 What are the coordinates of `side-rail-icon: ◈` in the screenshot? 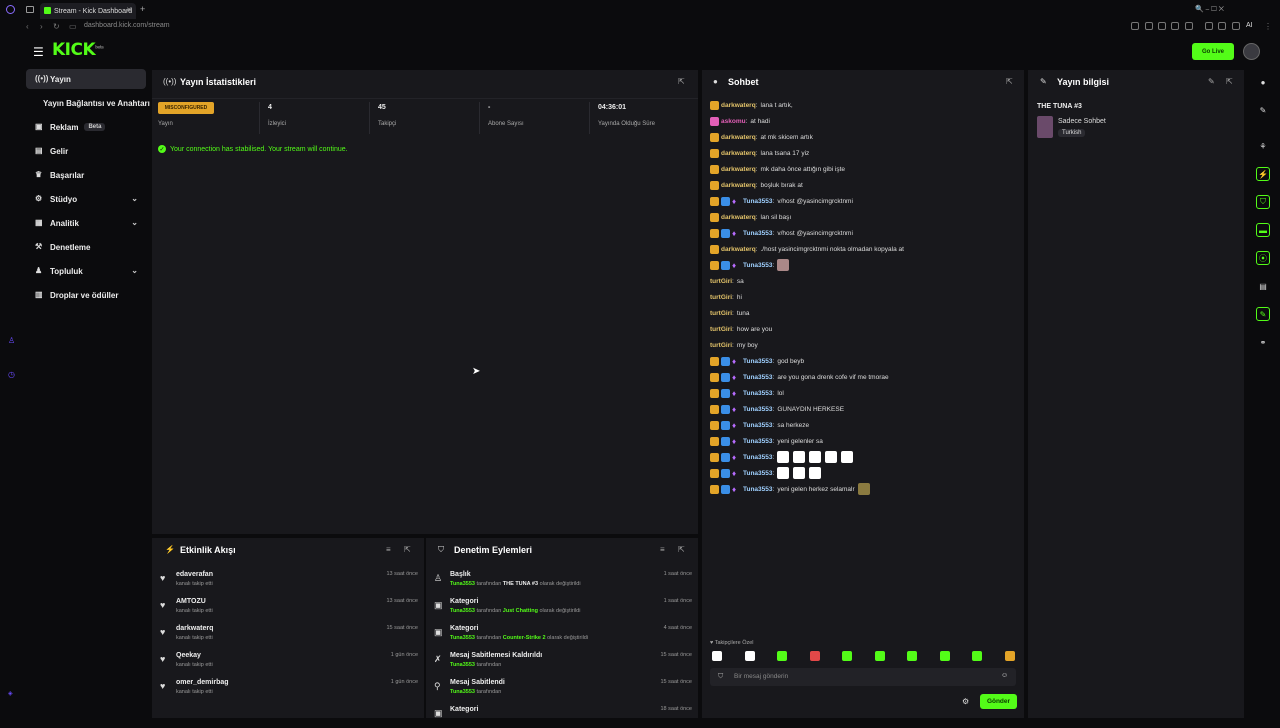 It's located at (10, 693).